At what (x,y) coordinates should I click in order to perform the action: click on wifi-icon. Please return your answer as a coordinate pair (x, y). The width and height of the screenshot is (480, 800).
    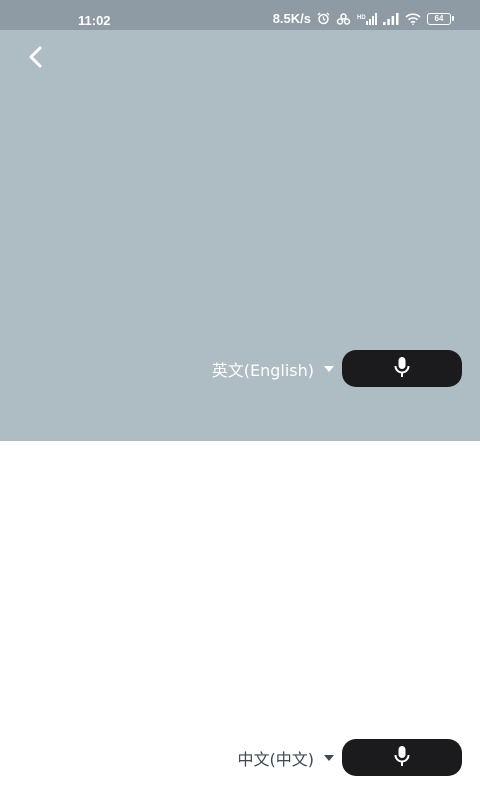
    Looking at the image, I should click on (413, 18).